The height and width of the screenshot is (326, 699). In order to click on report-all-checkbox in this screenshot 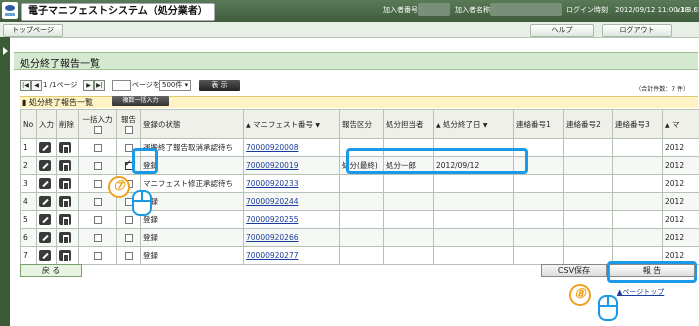, I will do `click(128, 130)`.